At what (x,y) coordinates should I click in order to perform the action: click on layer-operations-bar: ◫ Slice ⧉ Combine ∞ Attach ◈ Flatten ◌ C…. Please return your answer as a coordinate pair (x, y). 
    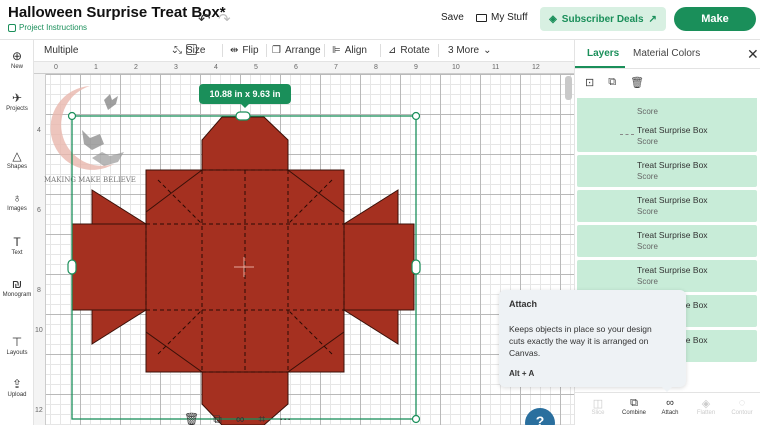
    Looking at the image, I should click on (667, 408).